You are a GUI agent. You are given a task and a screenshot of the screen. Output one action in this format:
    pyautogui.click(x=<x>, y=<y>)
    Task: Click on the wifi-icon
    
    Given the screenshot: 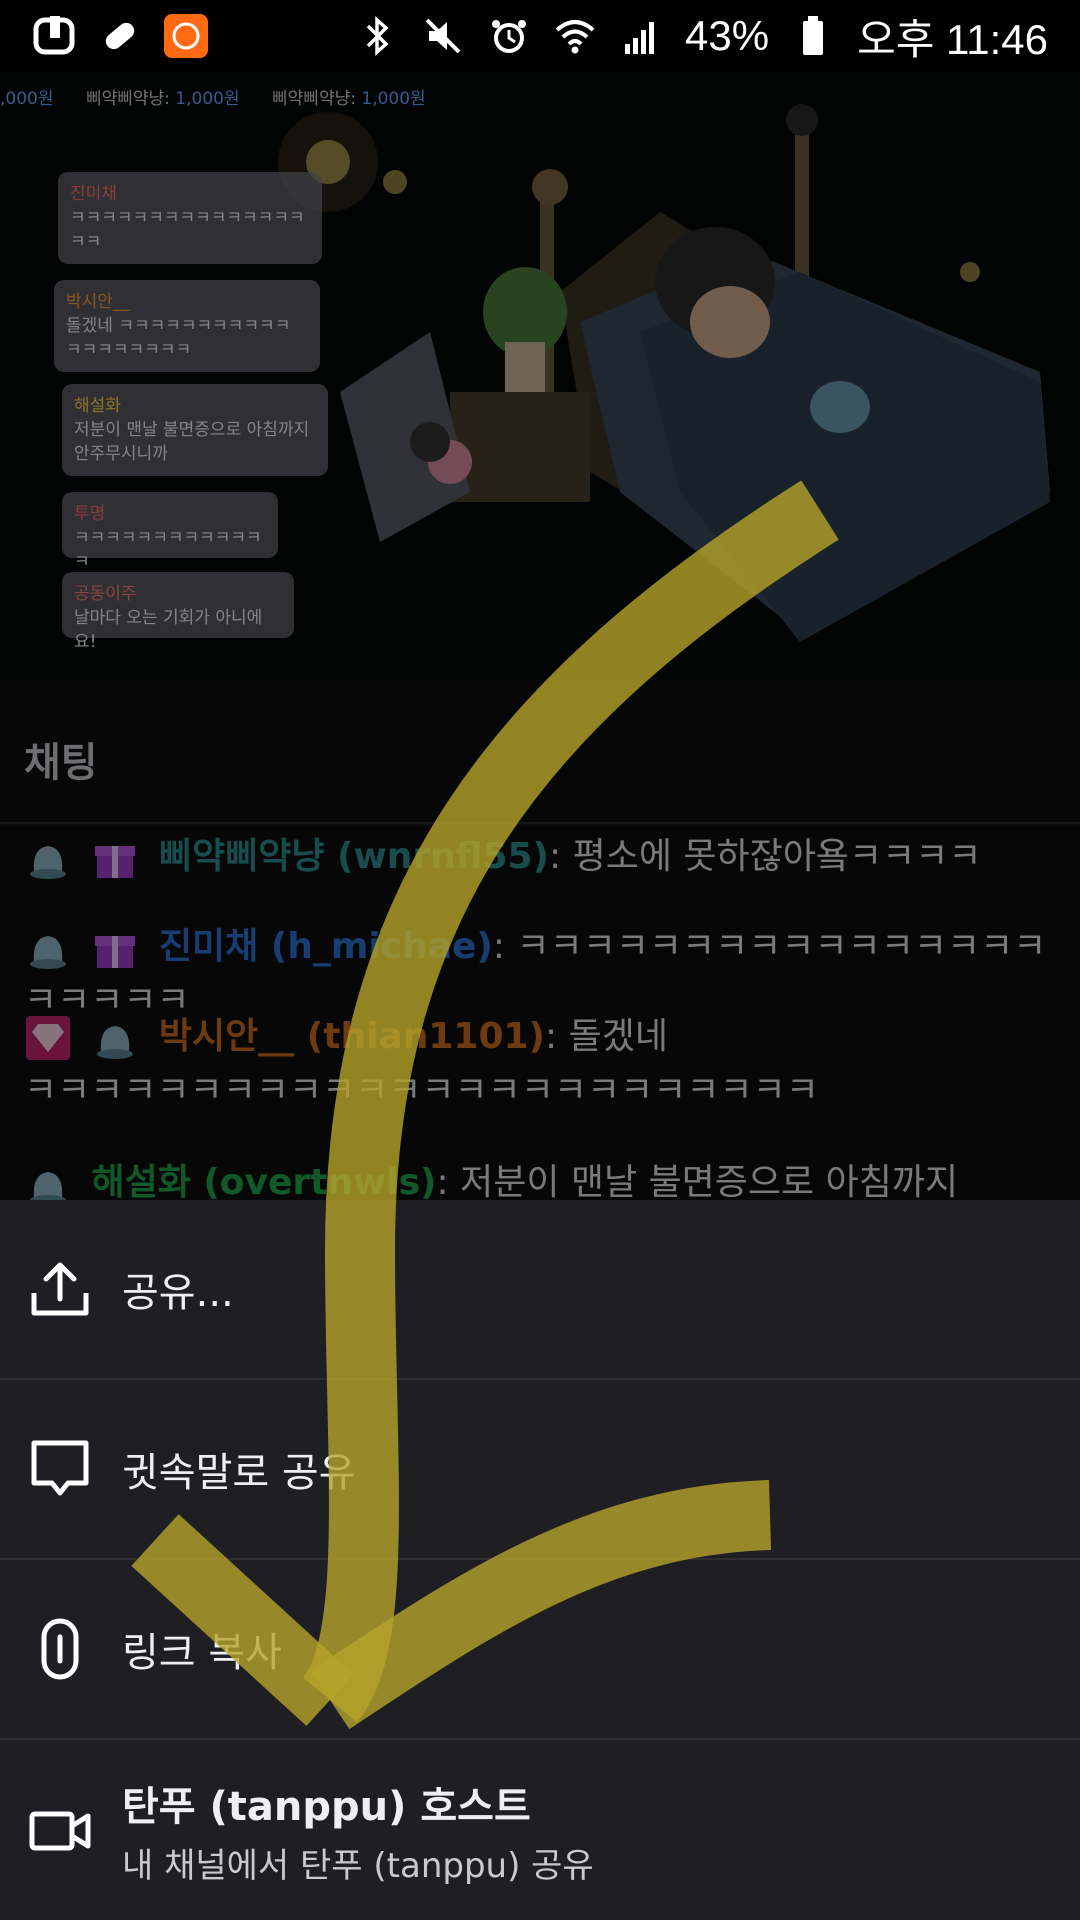 What is the action you would take?
    pyautogui.click(x=575, y=36)
    